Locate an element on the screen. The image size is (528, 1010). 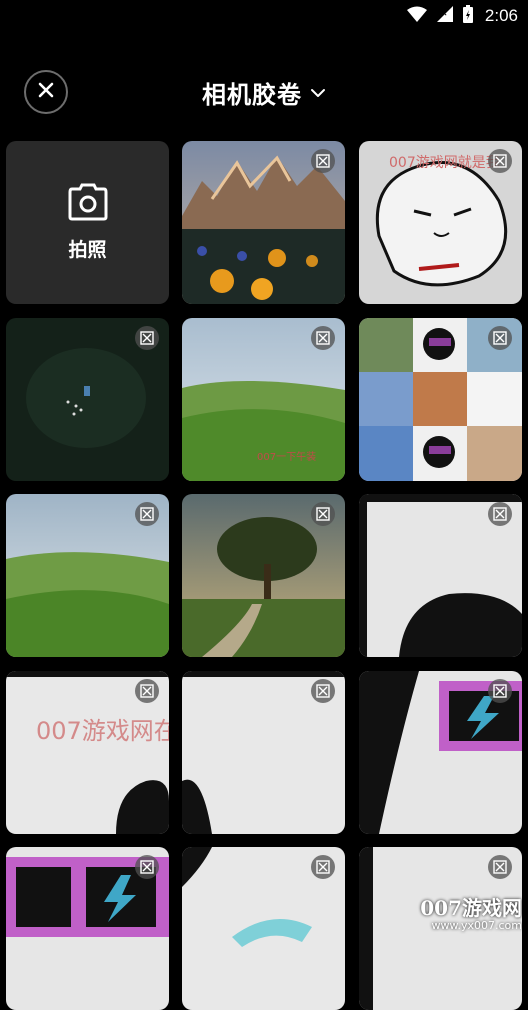
album-title: 相机胶卷 is located at coordinates (252, 94).